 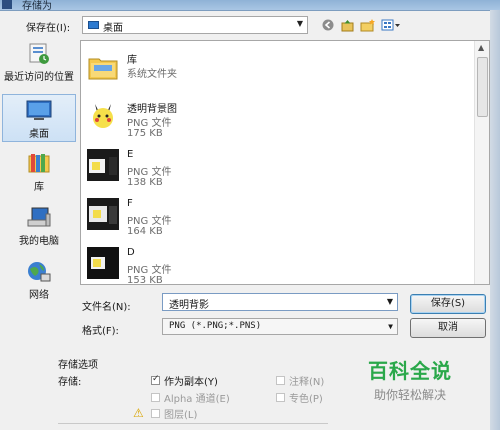 I want to click on file-size: 153 KB, so click(x=145, y=280).